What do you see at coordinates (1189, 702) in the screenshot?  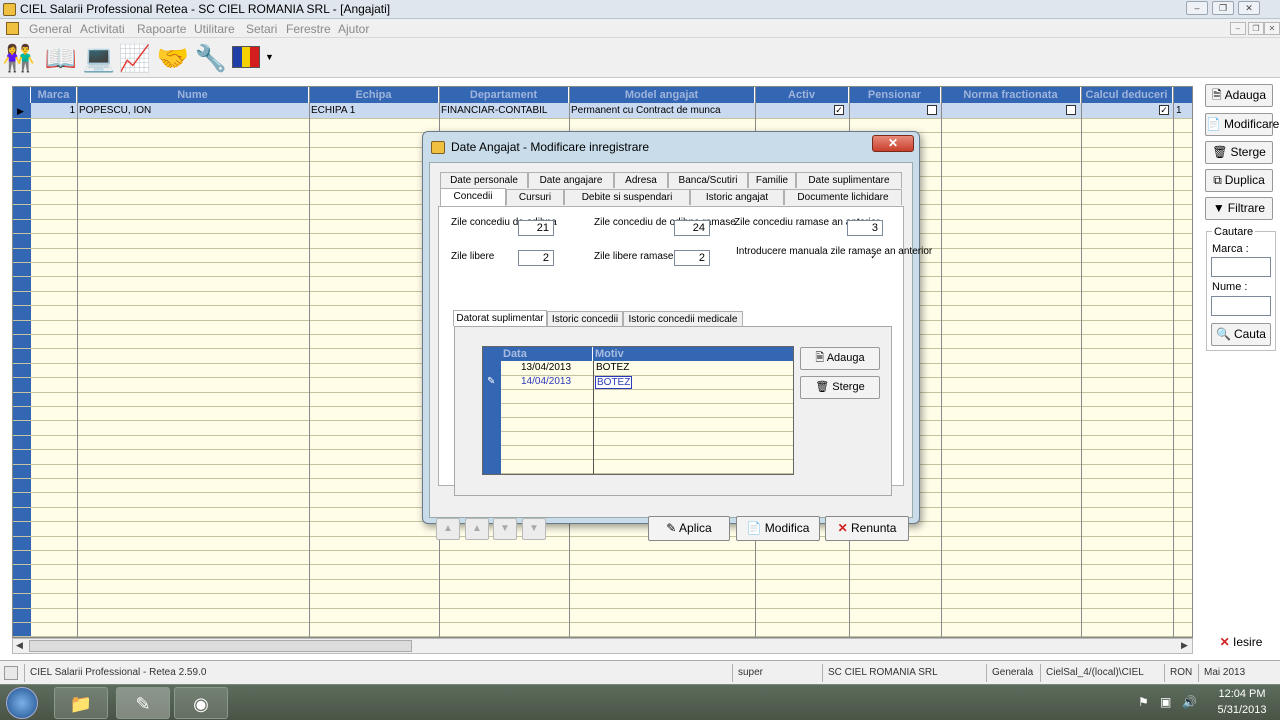 I see `volume-icon: 🔊` at bounding box center [1189, 702].